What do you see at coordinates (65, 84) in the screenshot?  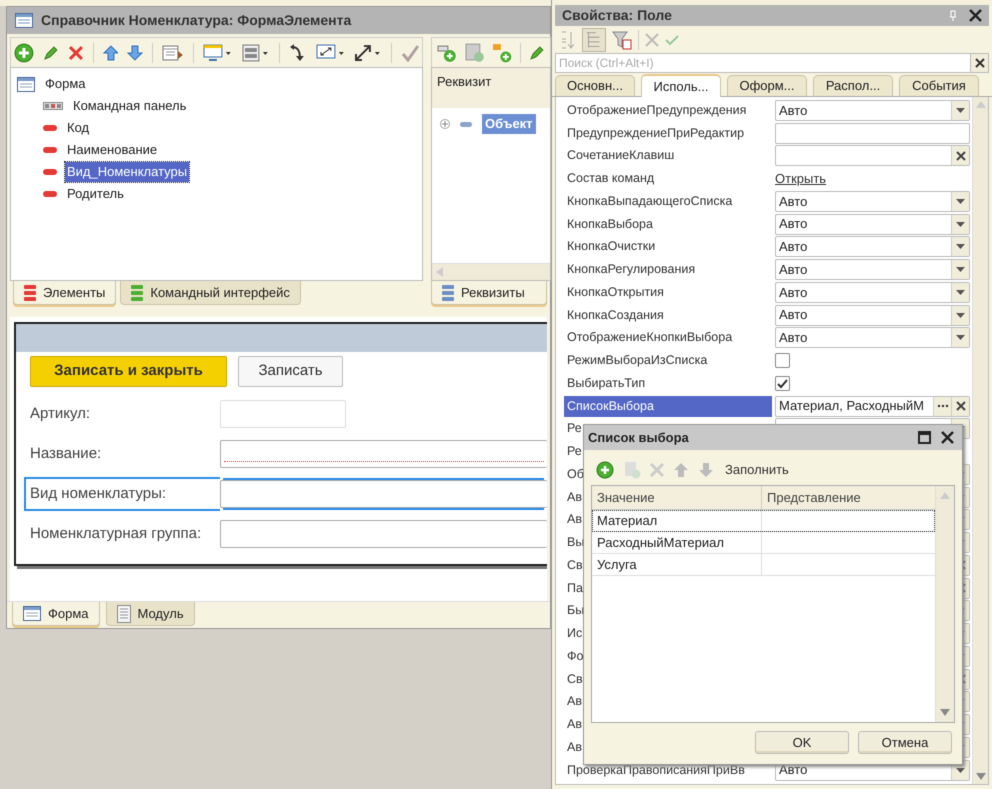 I see `tree-item: Форма` at bounding box center [65, 84].